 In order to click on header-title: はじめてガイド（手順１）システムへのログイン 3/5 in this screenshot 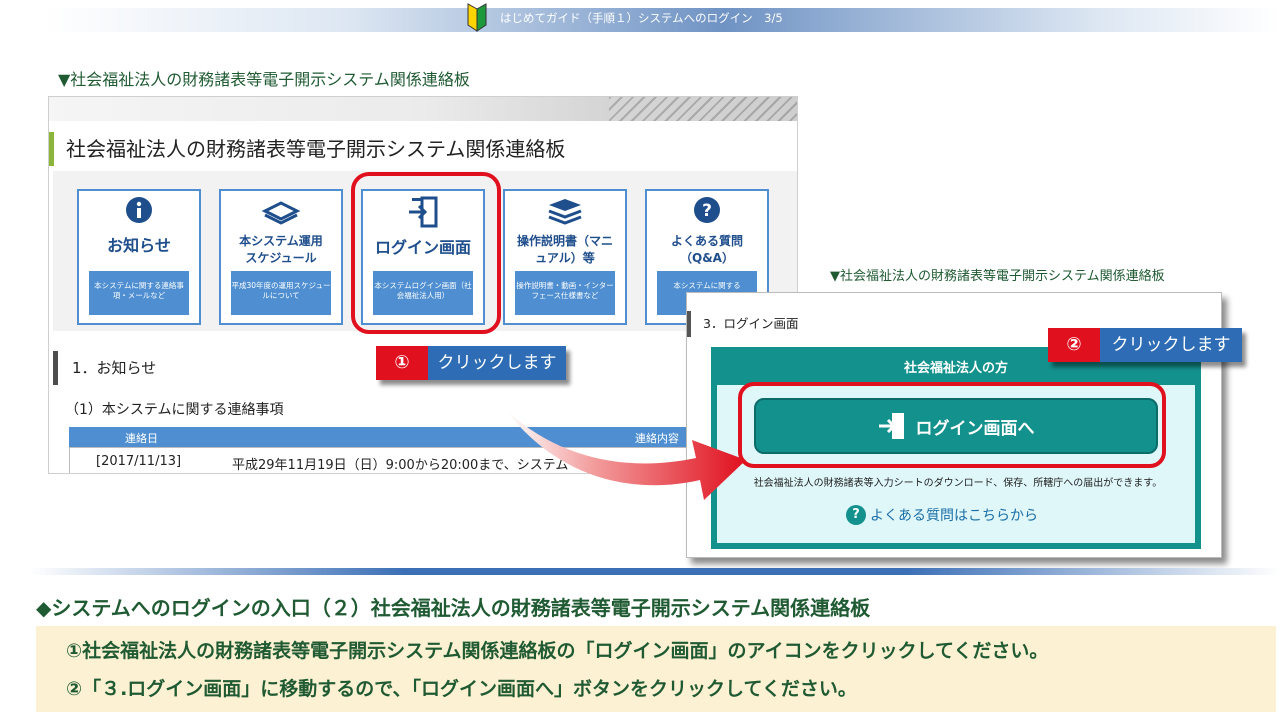, I will do `click(641, 18)`.